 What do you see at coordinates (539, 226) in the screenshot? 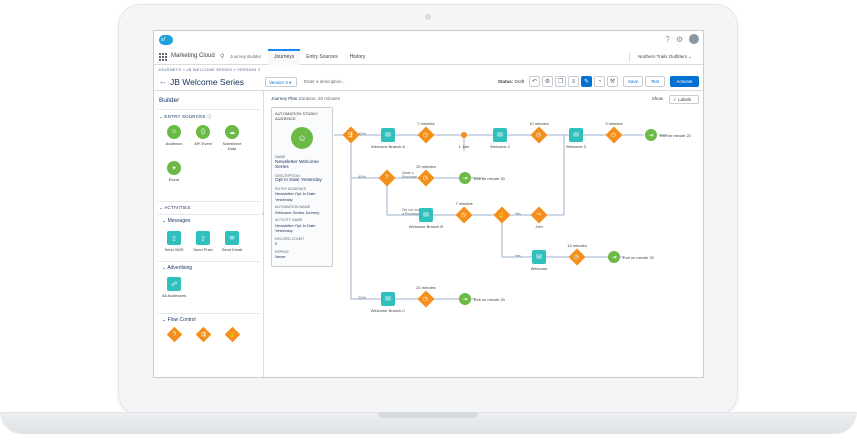
I see `node-label: Join` at bounding box center [539, 226].